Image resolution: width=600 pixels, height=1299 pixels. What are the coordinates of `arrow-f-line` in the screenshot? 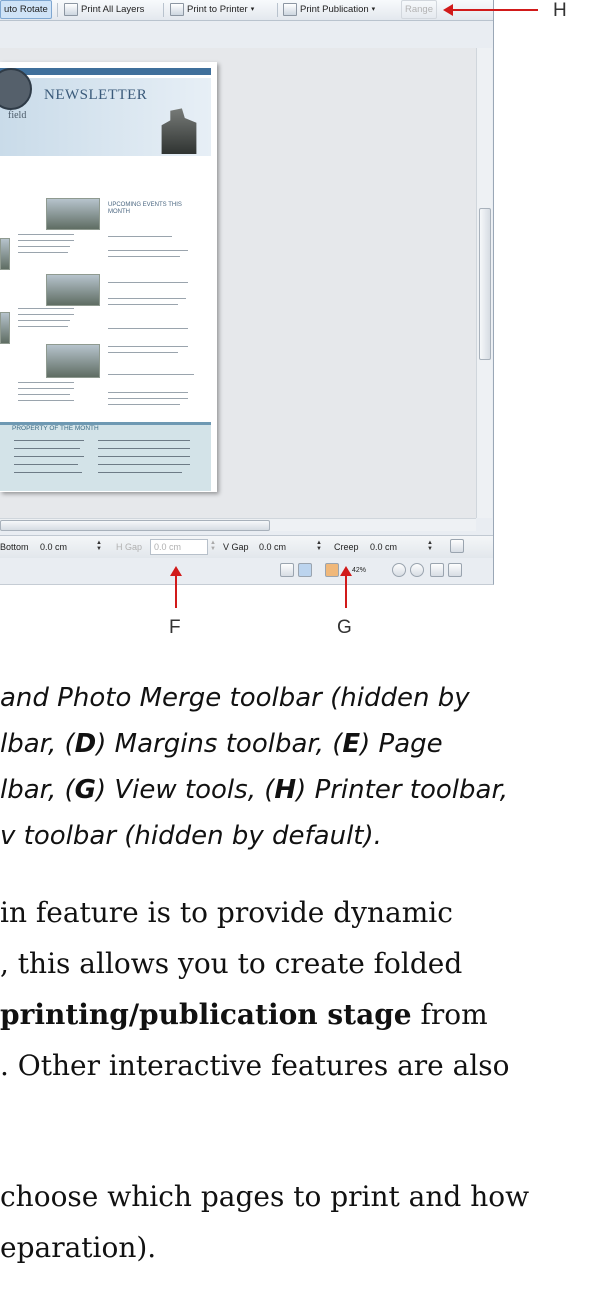 It's located at (176, 591).